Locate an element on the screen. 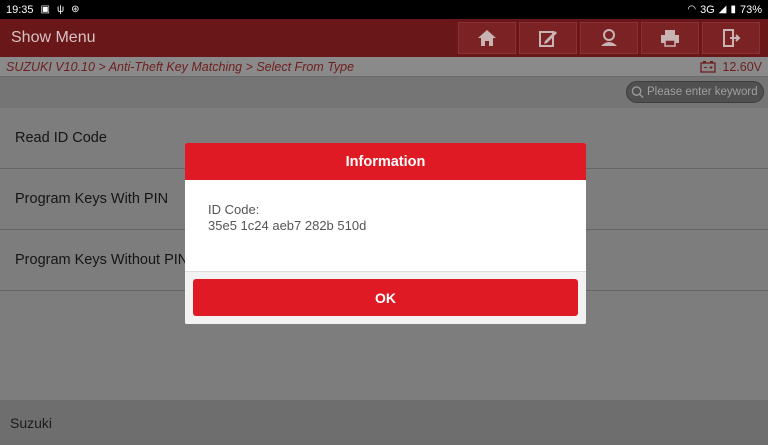 The image size is (768, 445). gallery-notification-icon: ▣ is located at coordinates (45, 9).